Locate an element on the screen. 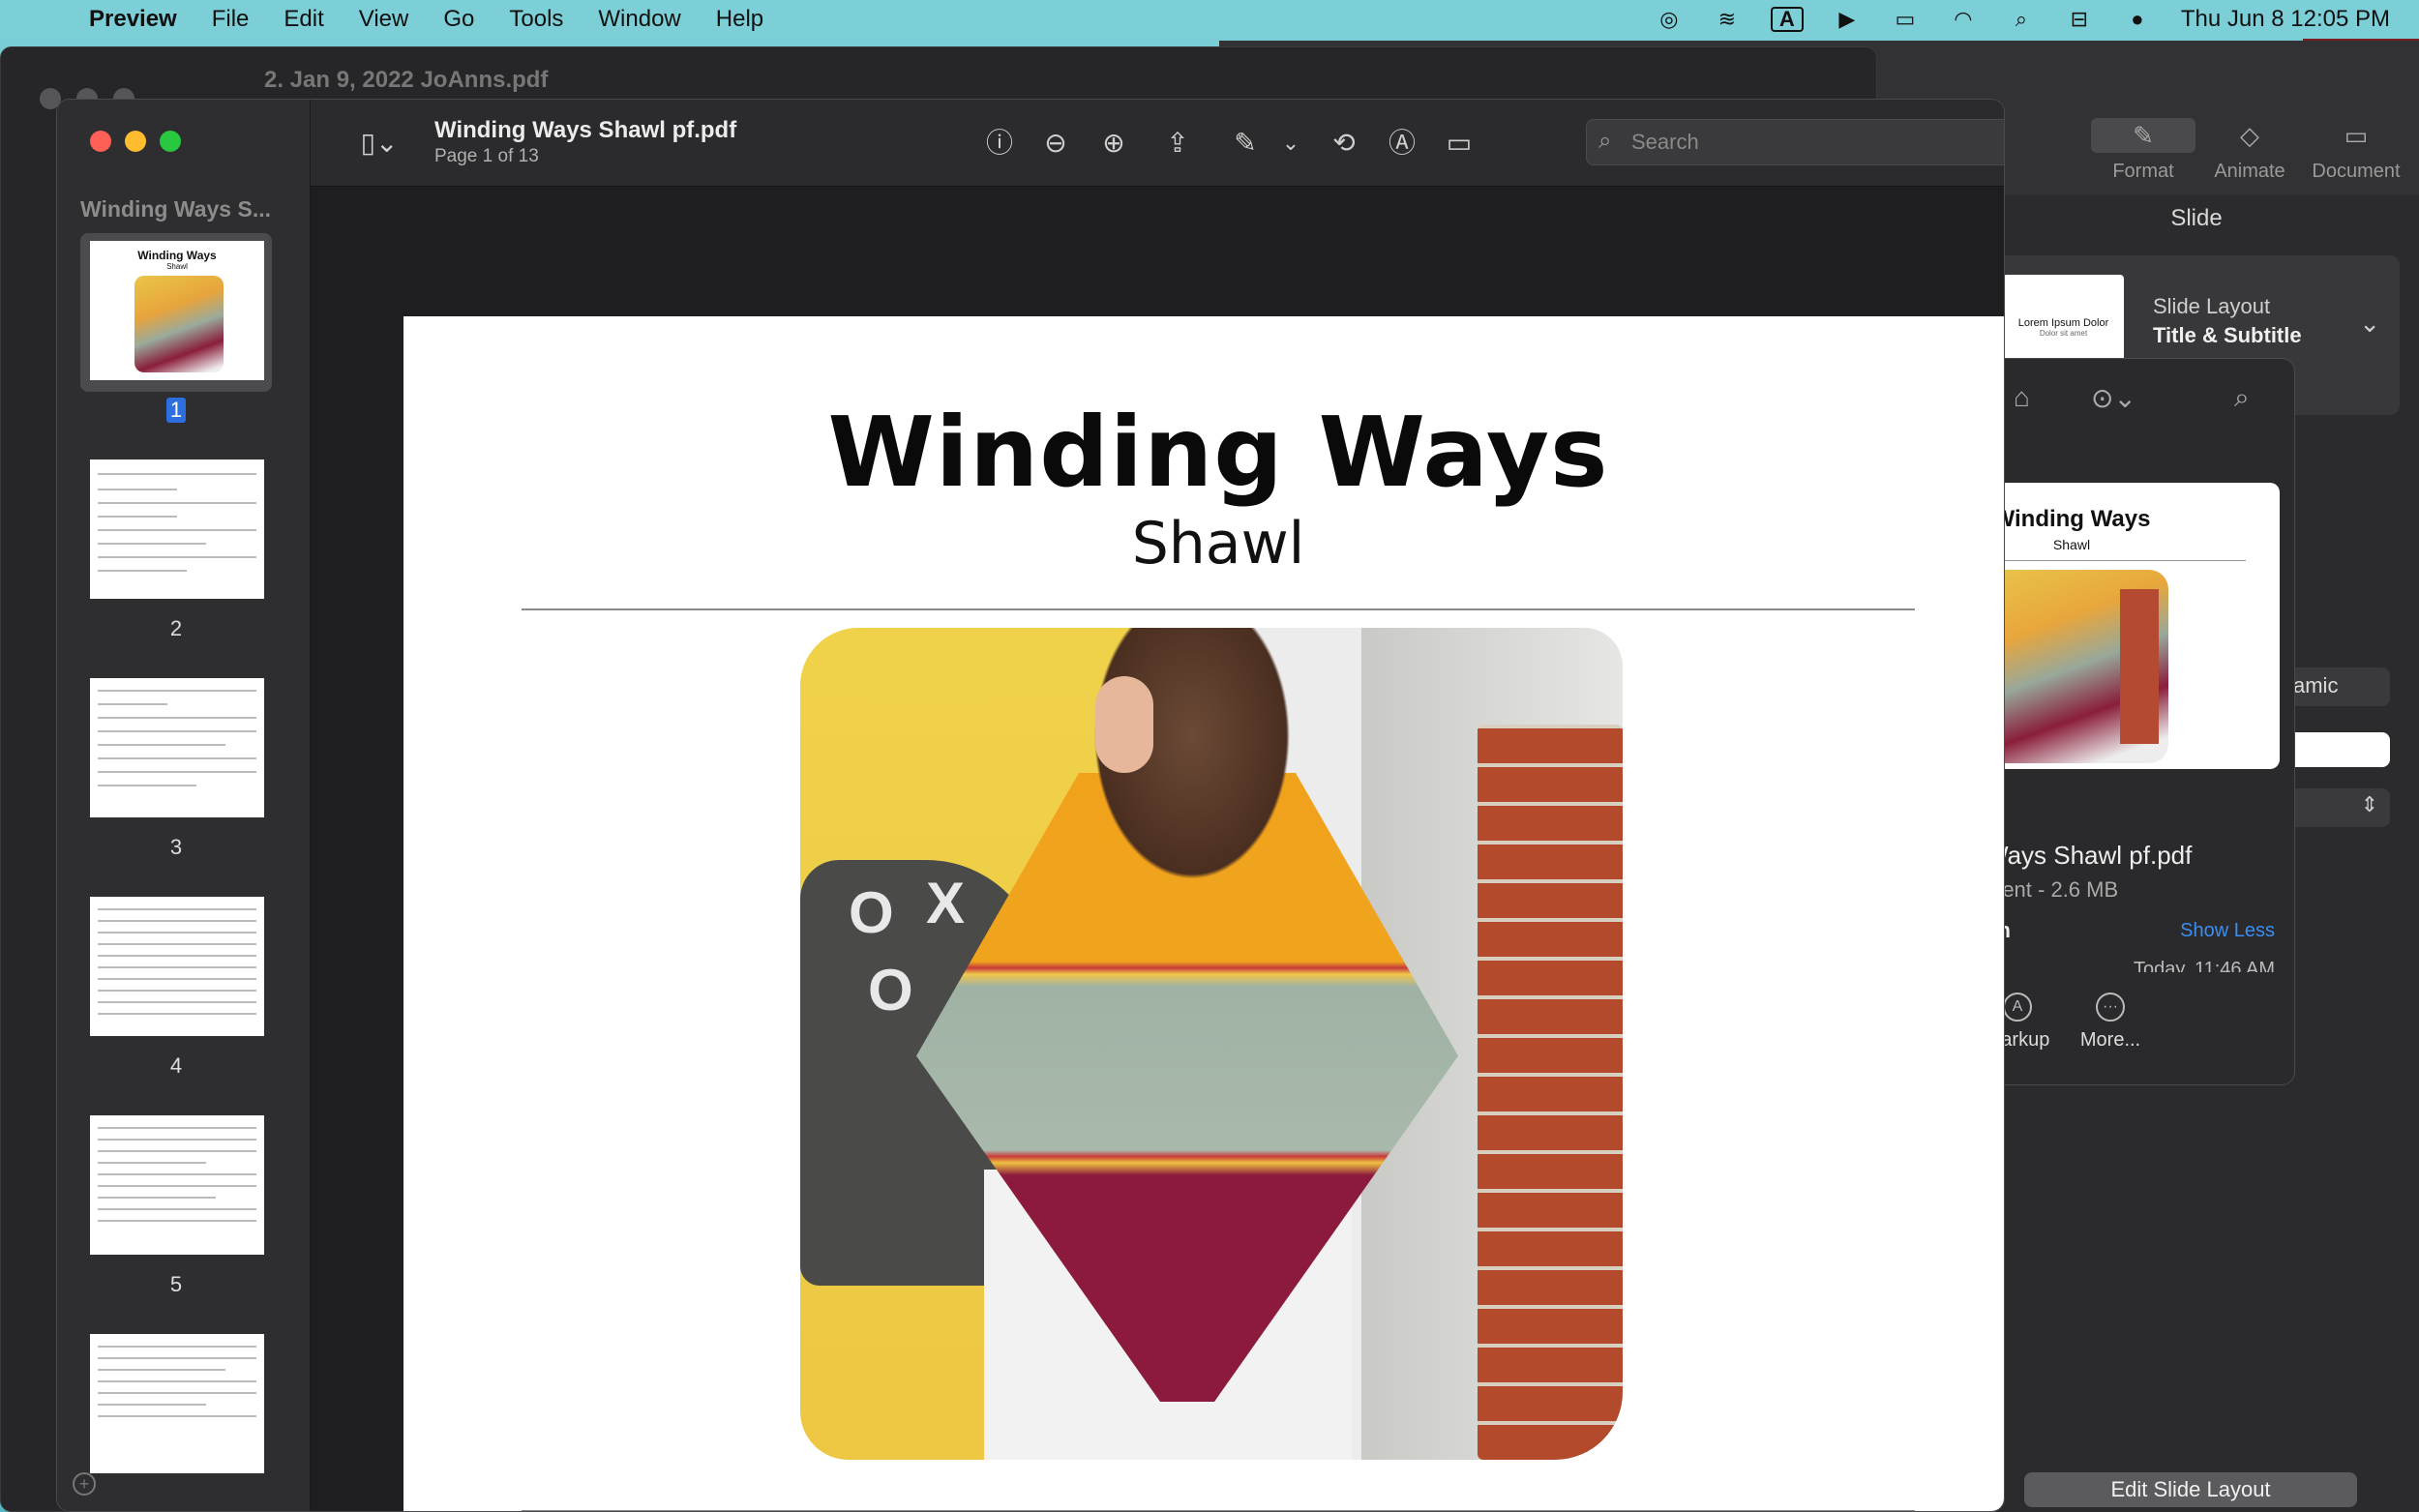 The width and height of the screenshot is (2419, 1512). diamond-icon: ◇ is located at coordinates (2250, 136).